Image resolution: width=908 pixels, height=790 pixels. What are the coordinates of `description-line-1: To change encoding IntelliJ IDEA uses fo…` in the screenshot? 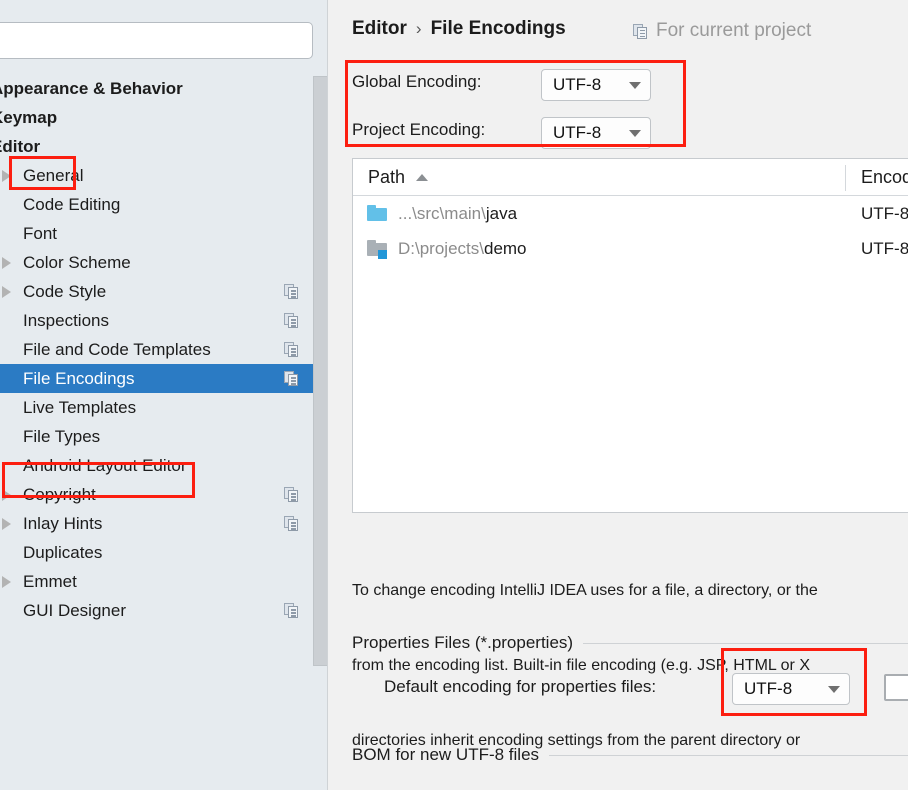 It's located at (585, 590).